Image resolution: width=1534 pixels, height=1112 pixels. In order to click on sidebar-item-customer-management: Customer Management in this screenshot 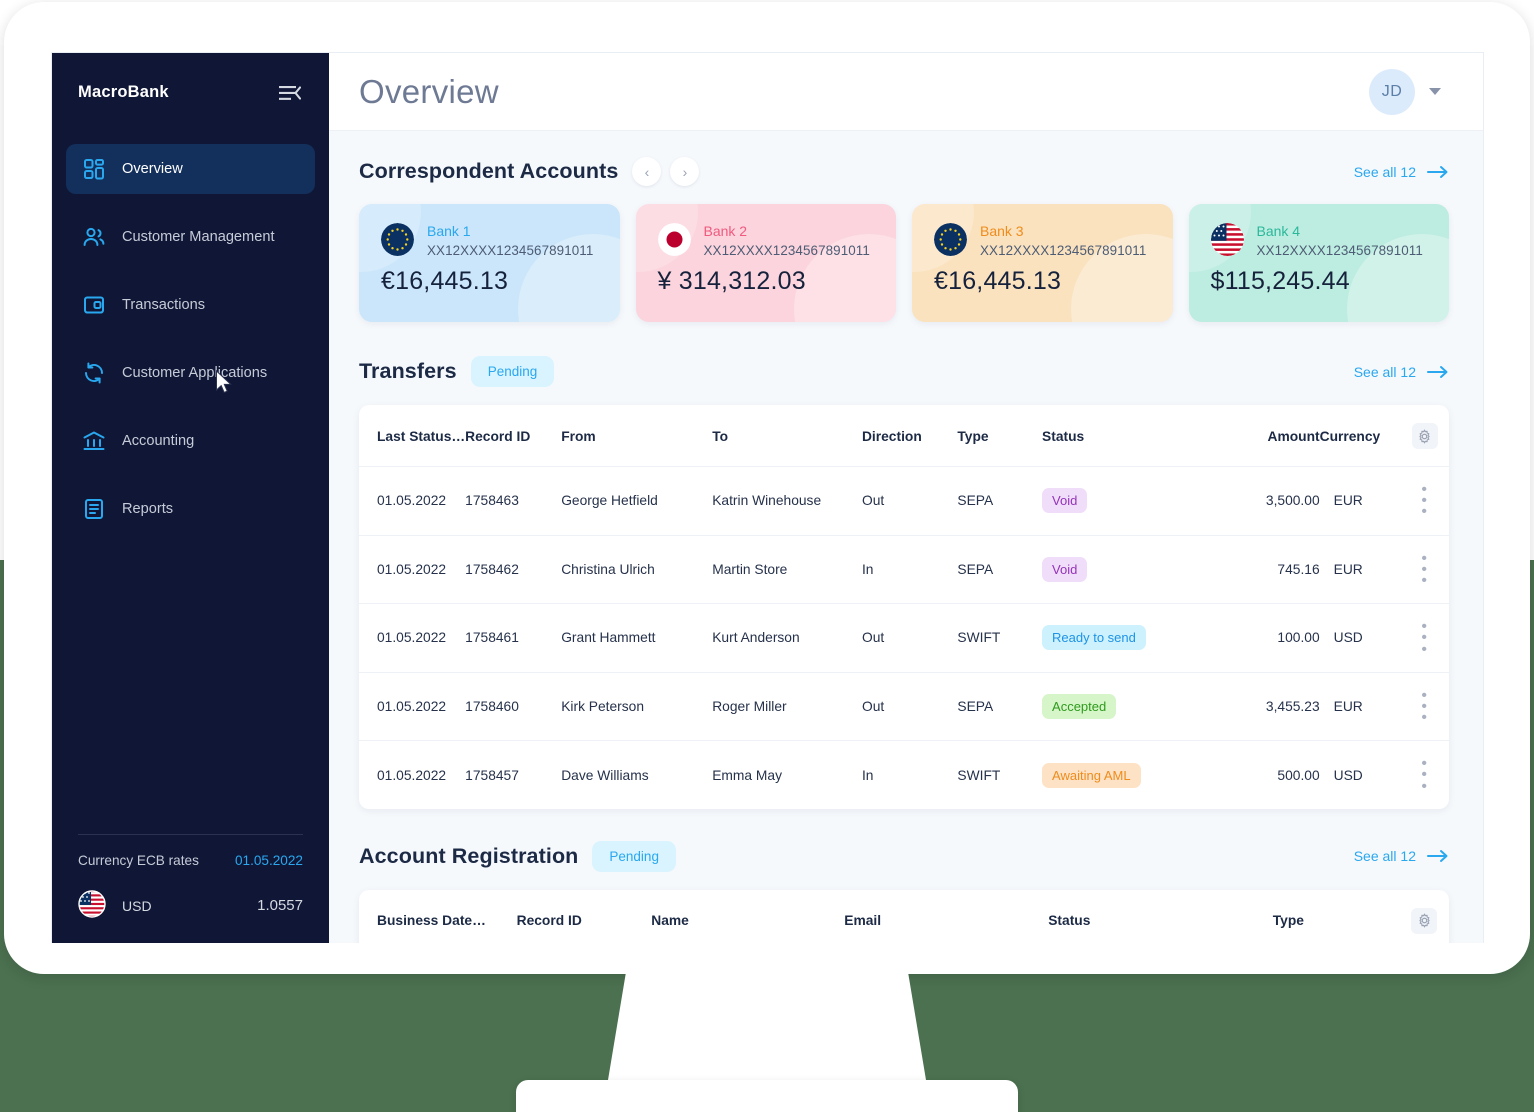, I will do `click(190, 237)`.